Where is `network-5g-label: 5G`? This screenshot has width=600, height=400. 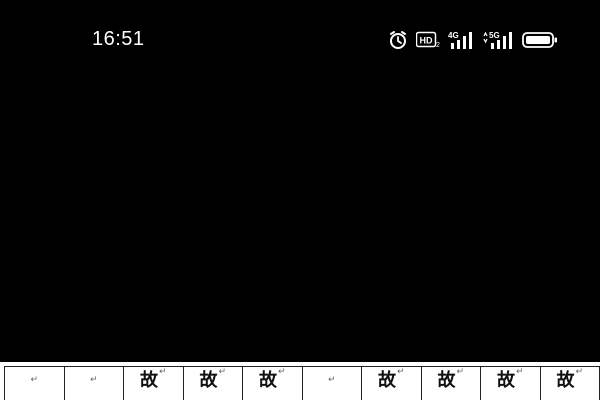
network-5g-label: 5G is located at coordinates (494, 35).